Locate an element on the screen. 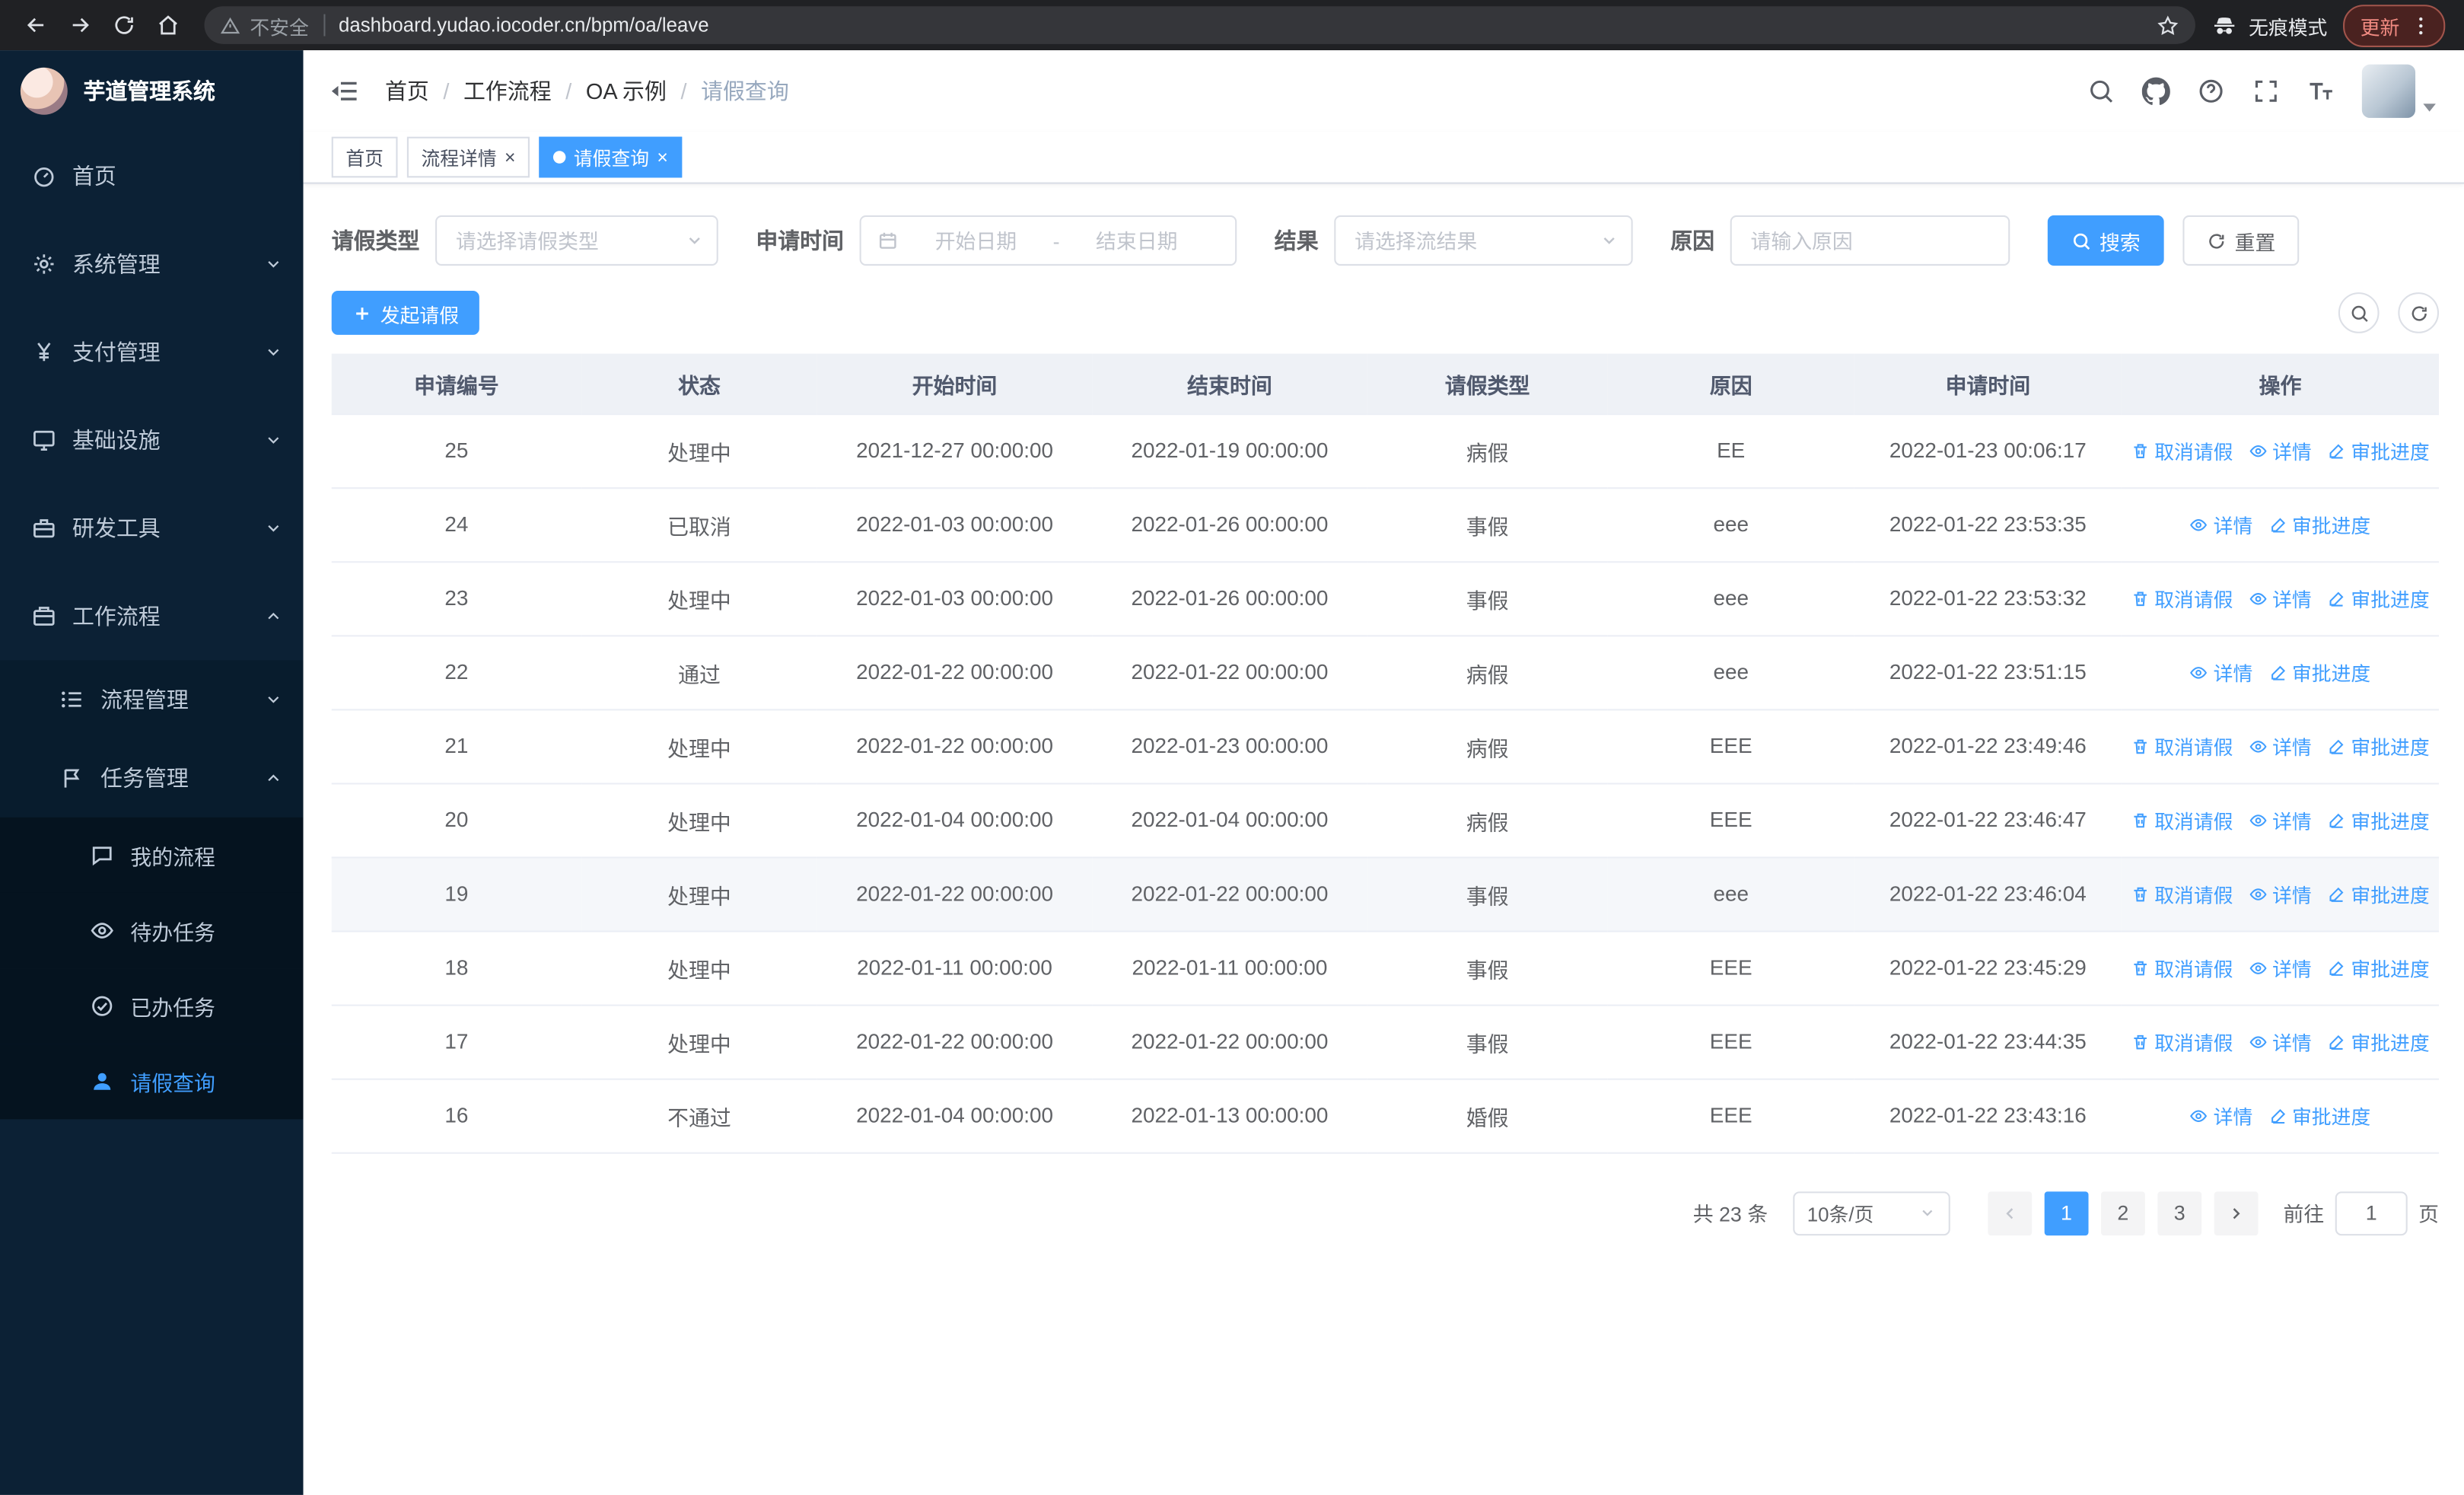  app-logo: 芋道管理系统 is located at coordinates (152, 91).